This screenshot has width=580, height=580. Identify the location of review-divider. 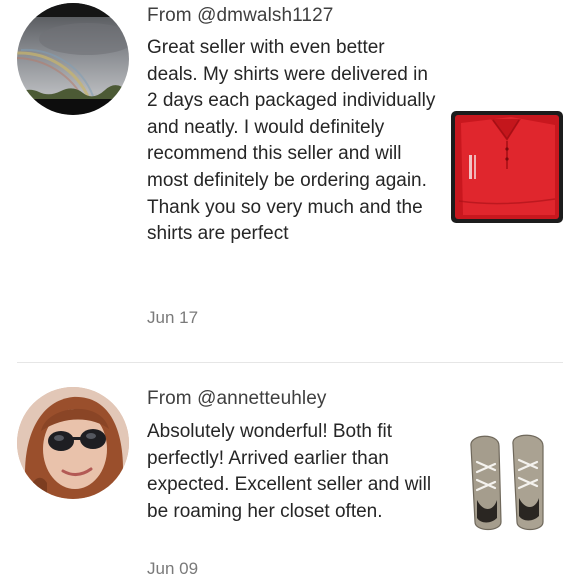
(290, 362).